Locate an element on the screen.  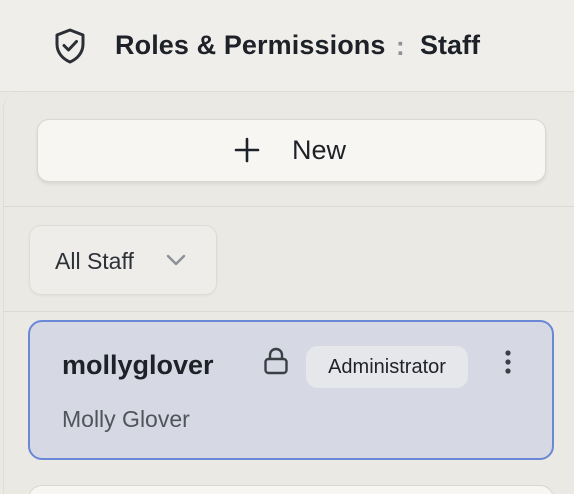
staff-username: mollyglover is located at coordinates (138, 365).